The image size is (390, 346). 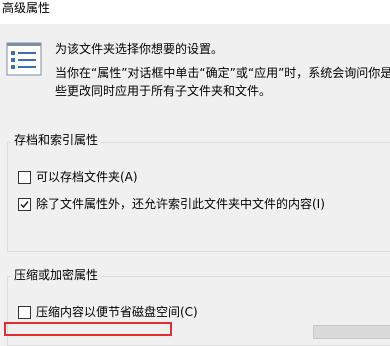 I want to click on archive-folder-label: 可以存档文件夹(A), so click(x=87, y=177).